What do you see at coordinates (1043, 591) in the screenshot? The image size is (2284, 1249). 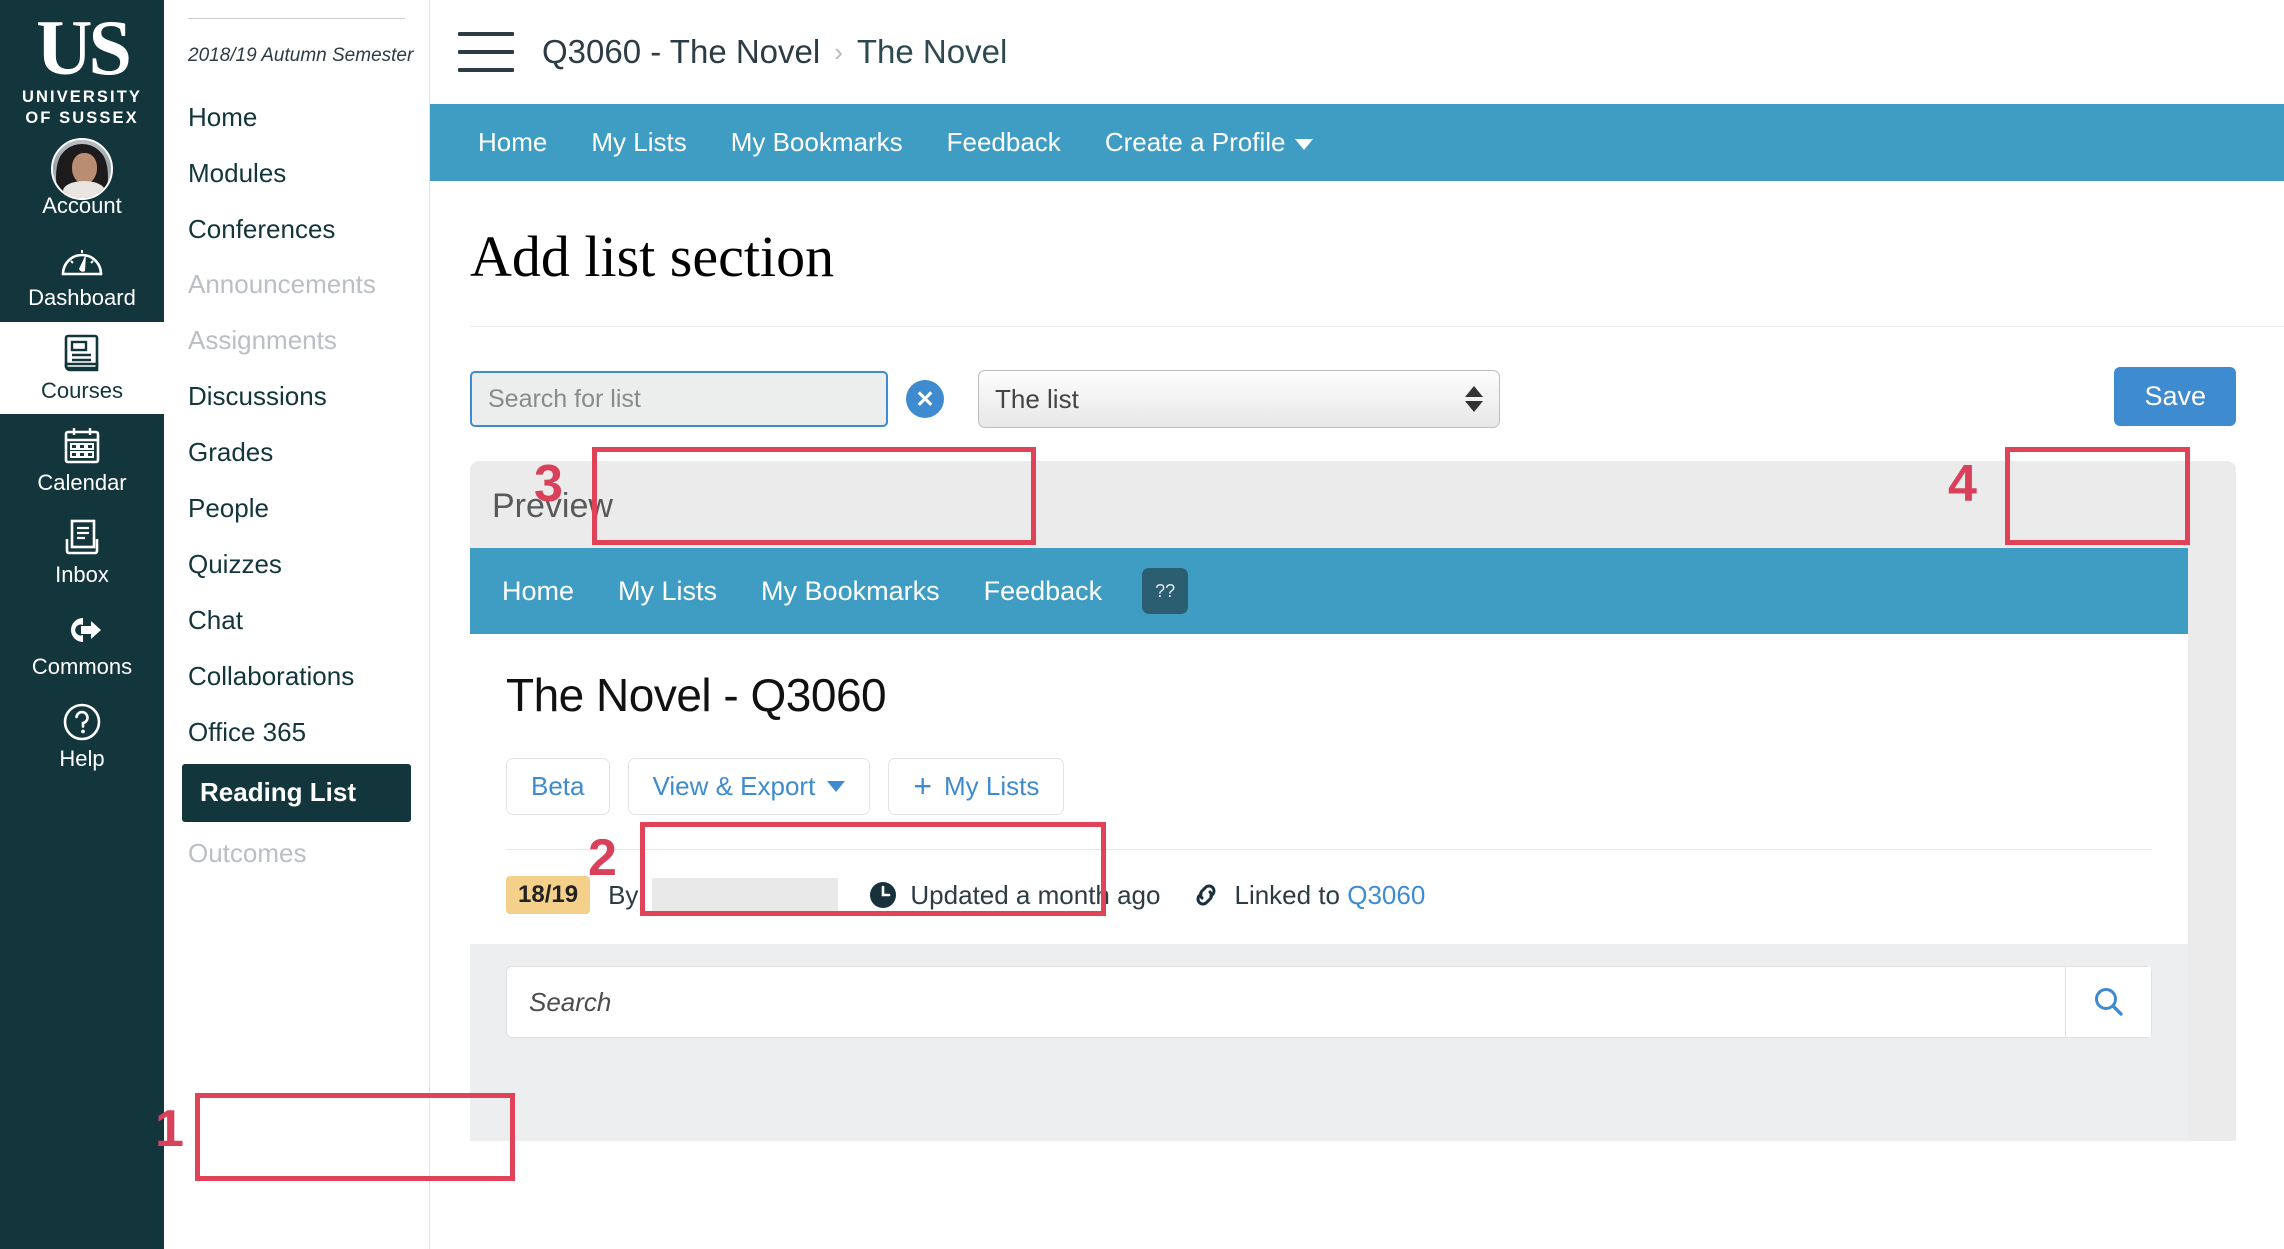 I see `preview-nav-feedback: Feedback` at bounding box center [1043, 591].